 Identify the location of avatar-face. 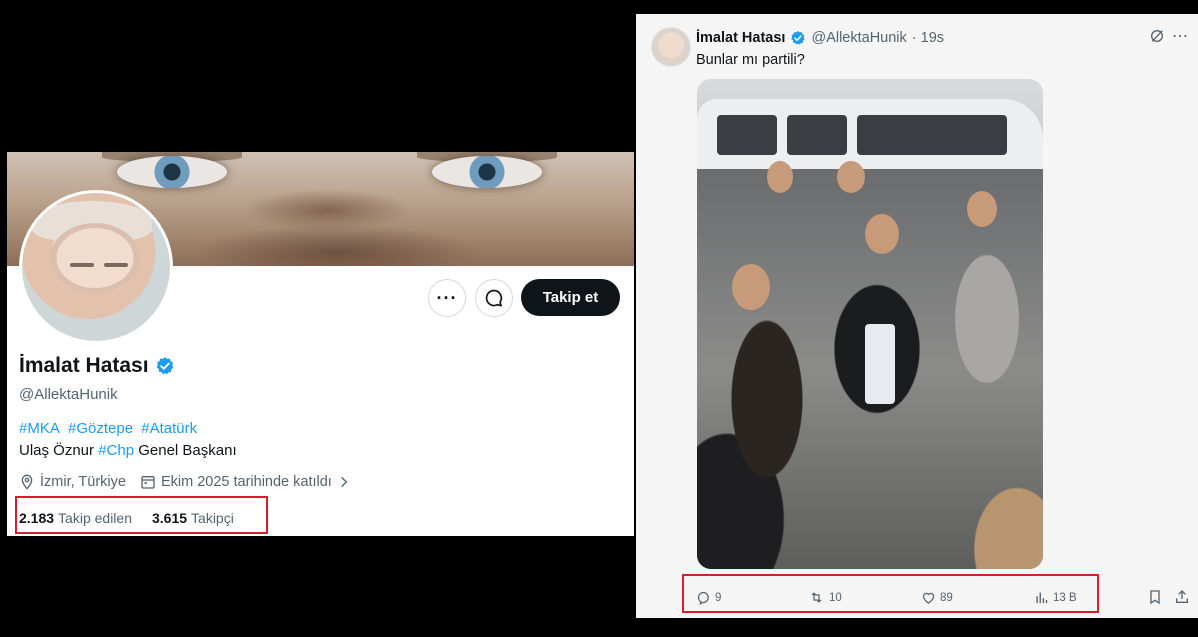
(95, 258).